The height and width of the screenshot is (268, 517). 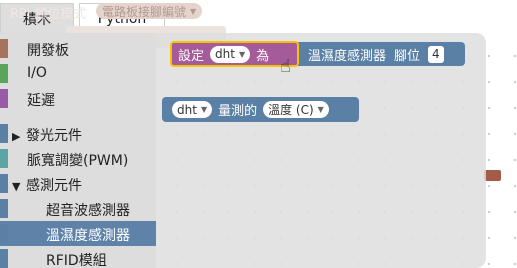 What do you see at coordinates (16, 136) in the screenshot?
I see `expand-arrow-icon: ▶` at bounding box center [16, 136].